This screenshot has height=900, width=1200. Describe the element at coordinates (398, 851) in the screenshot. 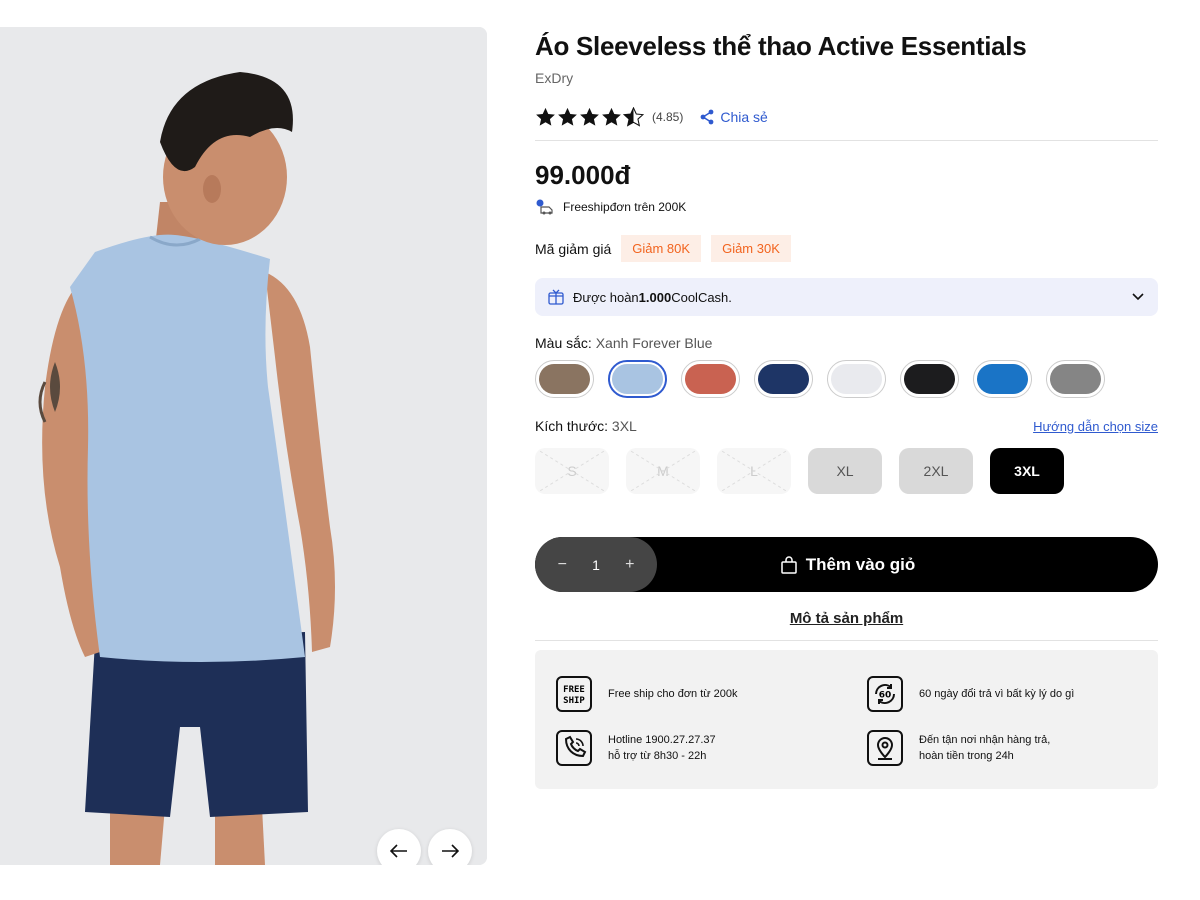

I see `arrow-left-icon` at that location.